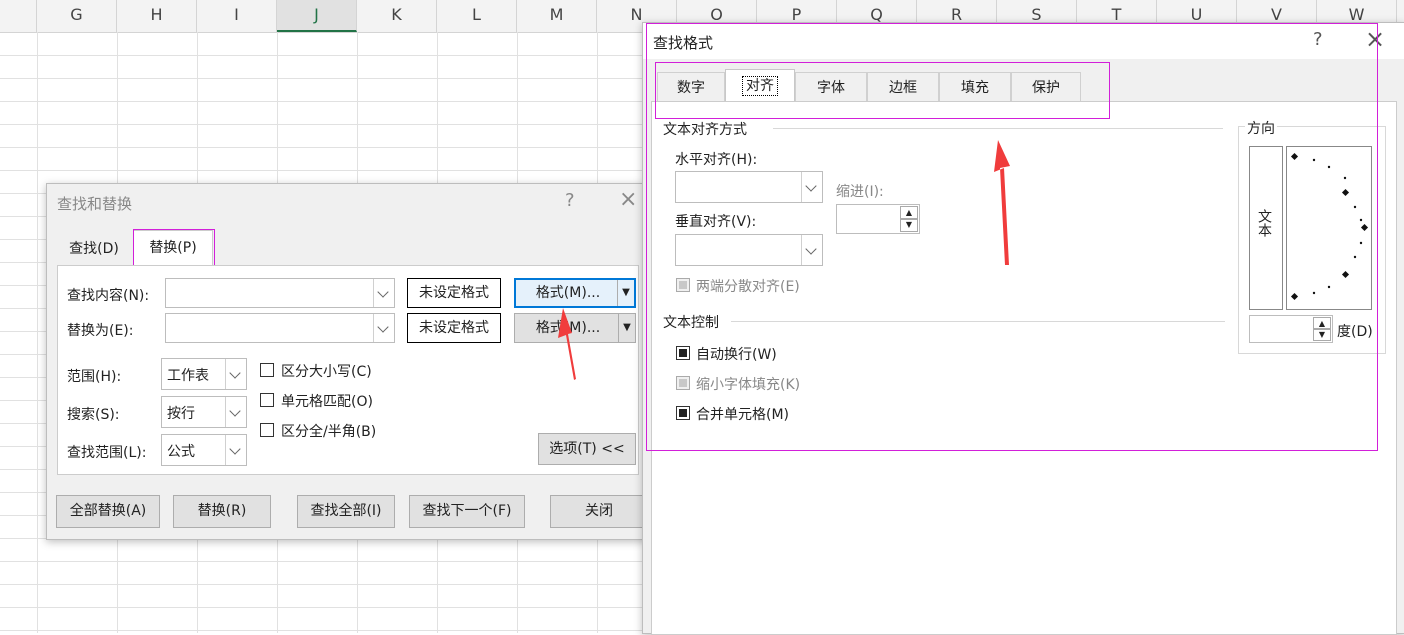  What do you see at coordinates (346, 511) in the screenshot?
I see `find-all-button: 查找全部(I)` at bounding box center [346, 511].